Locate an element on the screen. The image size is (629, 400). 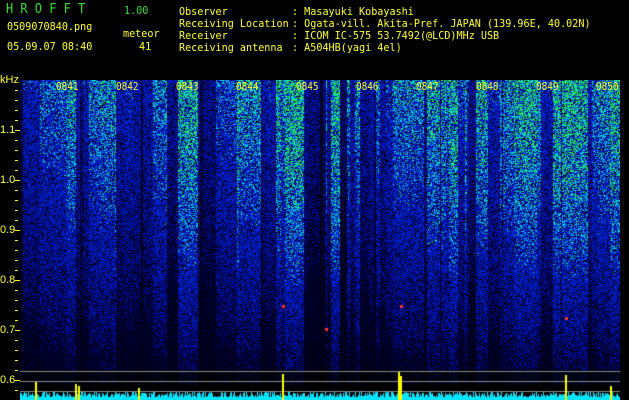
y-tick-label: 0.9 is located at coordinates (8, 230).